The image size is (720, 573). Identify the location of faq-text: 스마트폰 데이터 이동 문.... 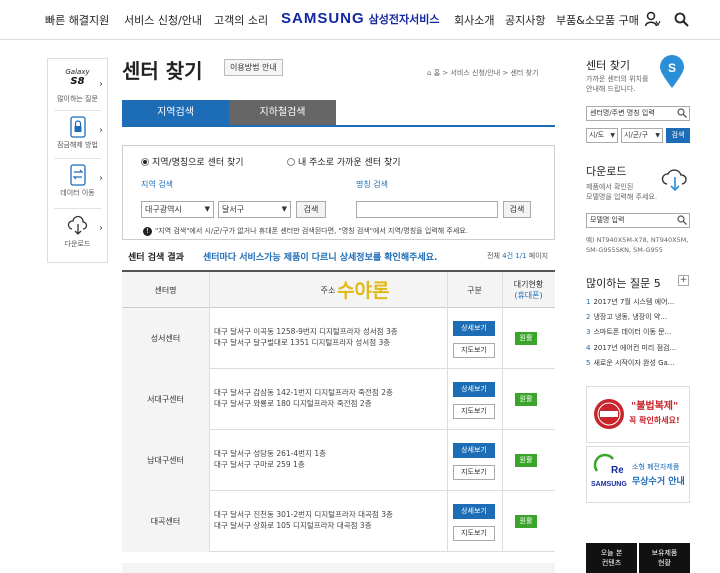
(632, 332).